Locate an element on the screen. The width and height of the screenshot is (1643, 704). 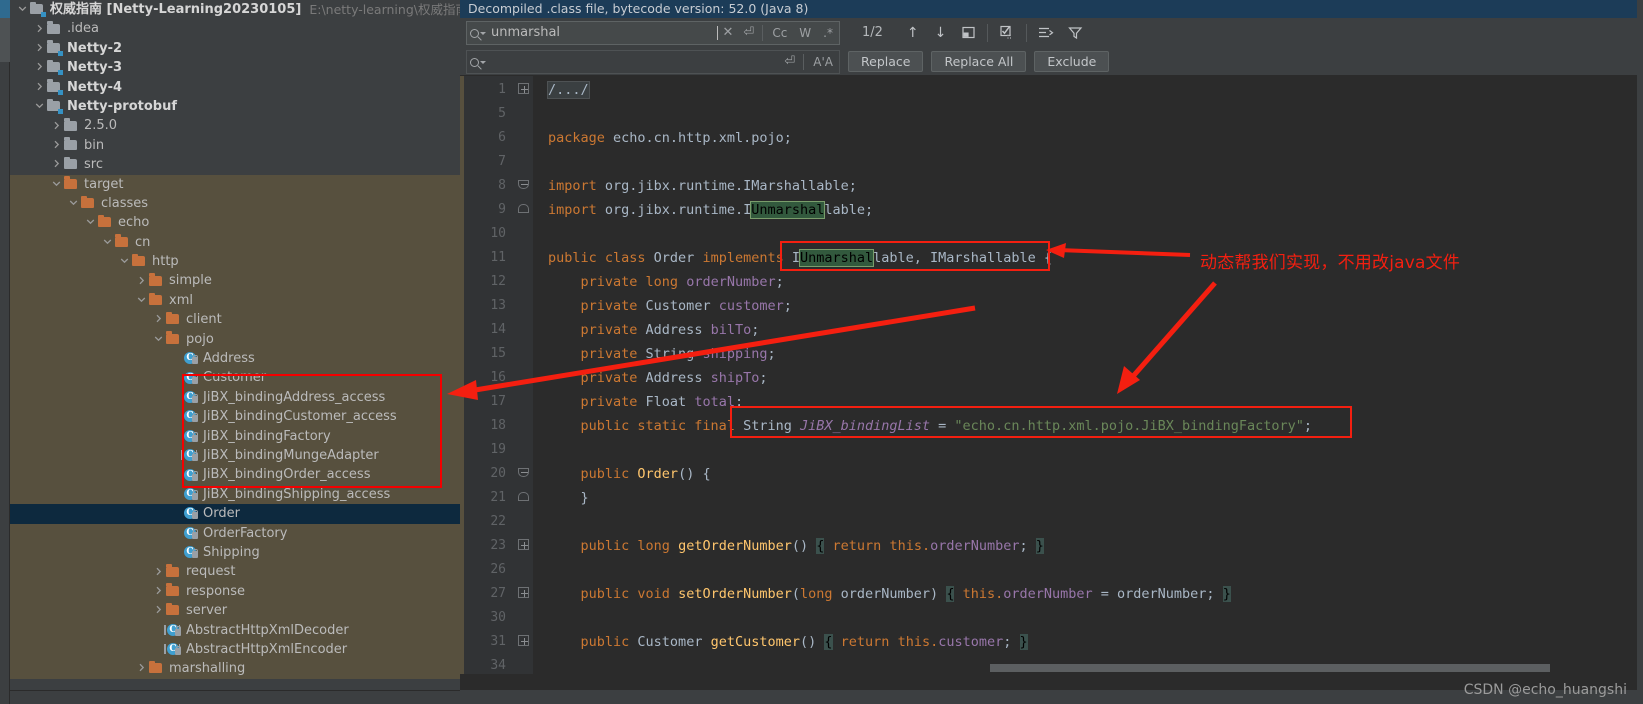
preserve-case-toggle: A'A is located at coordinates (823, 62).